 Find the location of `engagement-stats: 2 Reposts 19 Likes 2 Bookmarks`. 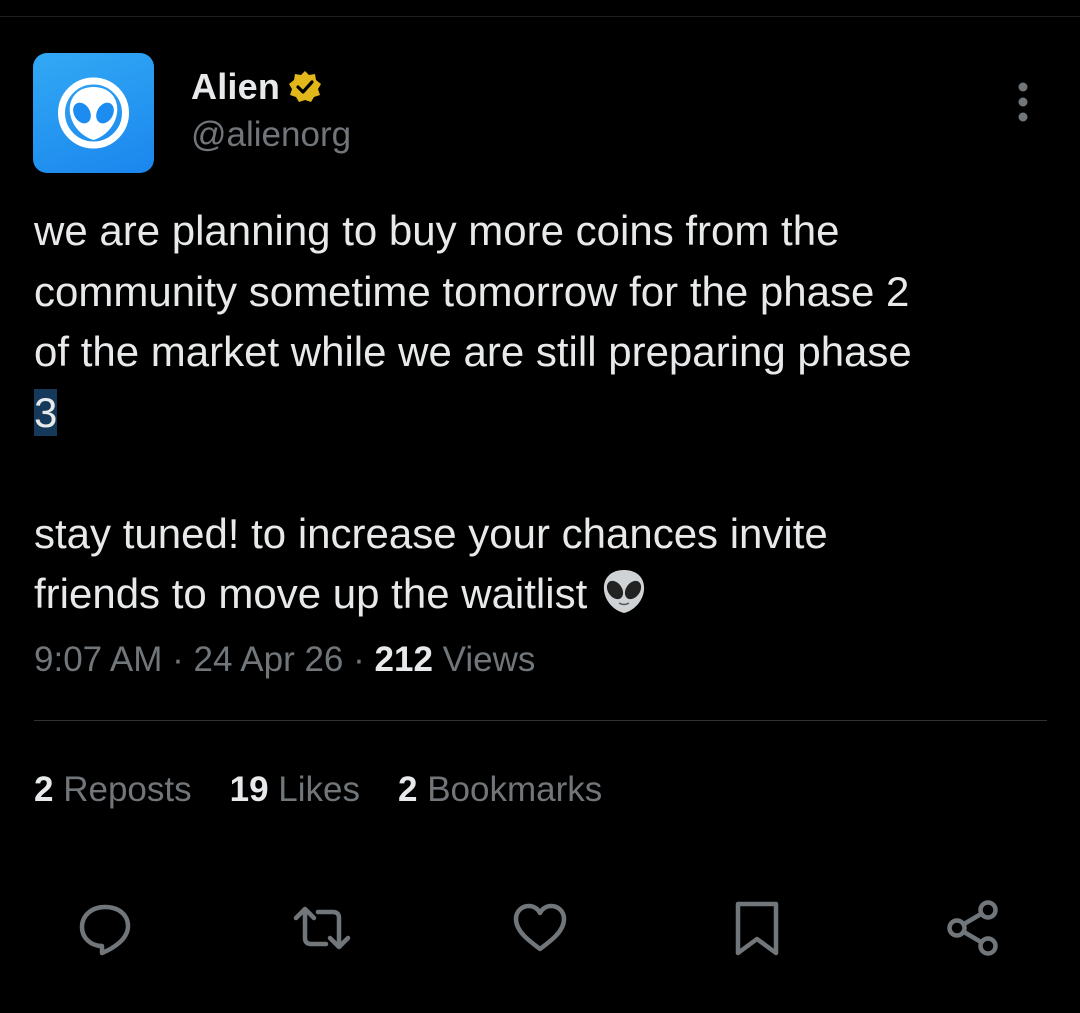

engagement-stats: 2 Reposts 19 Likes 2 Bookmarks is located at coordinates (318, 790).